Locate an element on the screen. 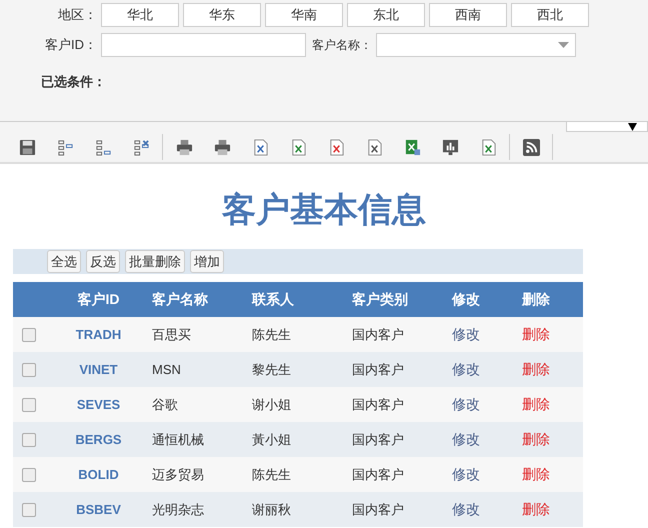 The height and width of the screenshot is (528, 648). pdf-file-icon is located at coordinates (336, 147).